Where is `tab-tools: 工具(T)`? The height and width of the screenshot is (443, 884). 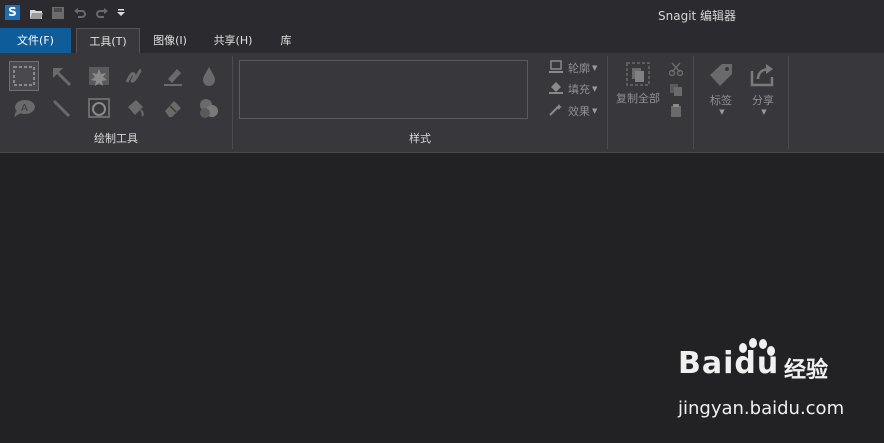 tab-tools: 工具(T) is located at coordinates (108, 40).